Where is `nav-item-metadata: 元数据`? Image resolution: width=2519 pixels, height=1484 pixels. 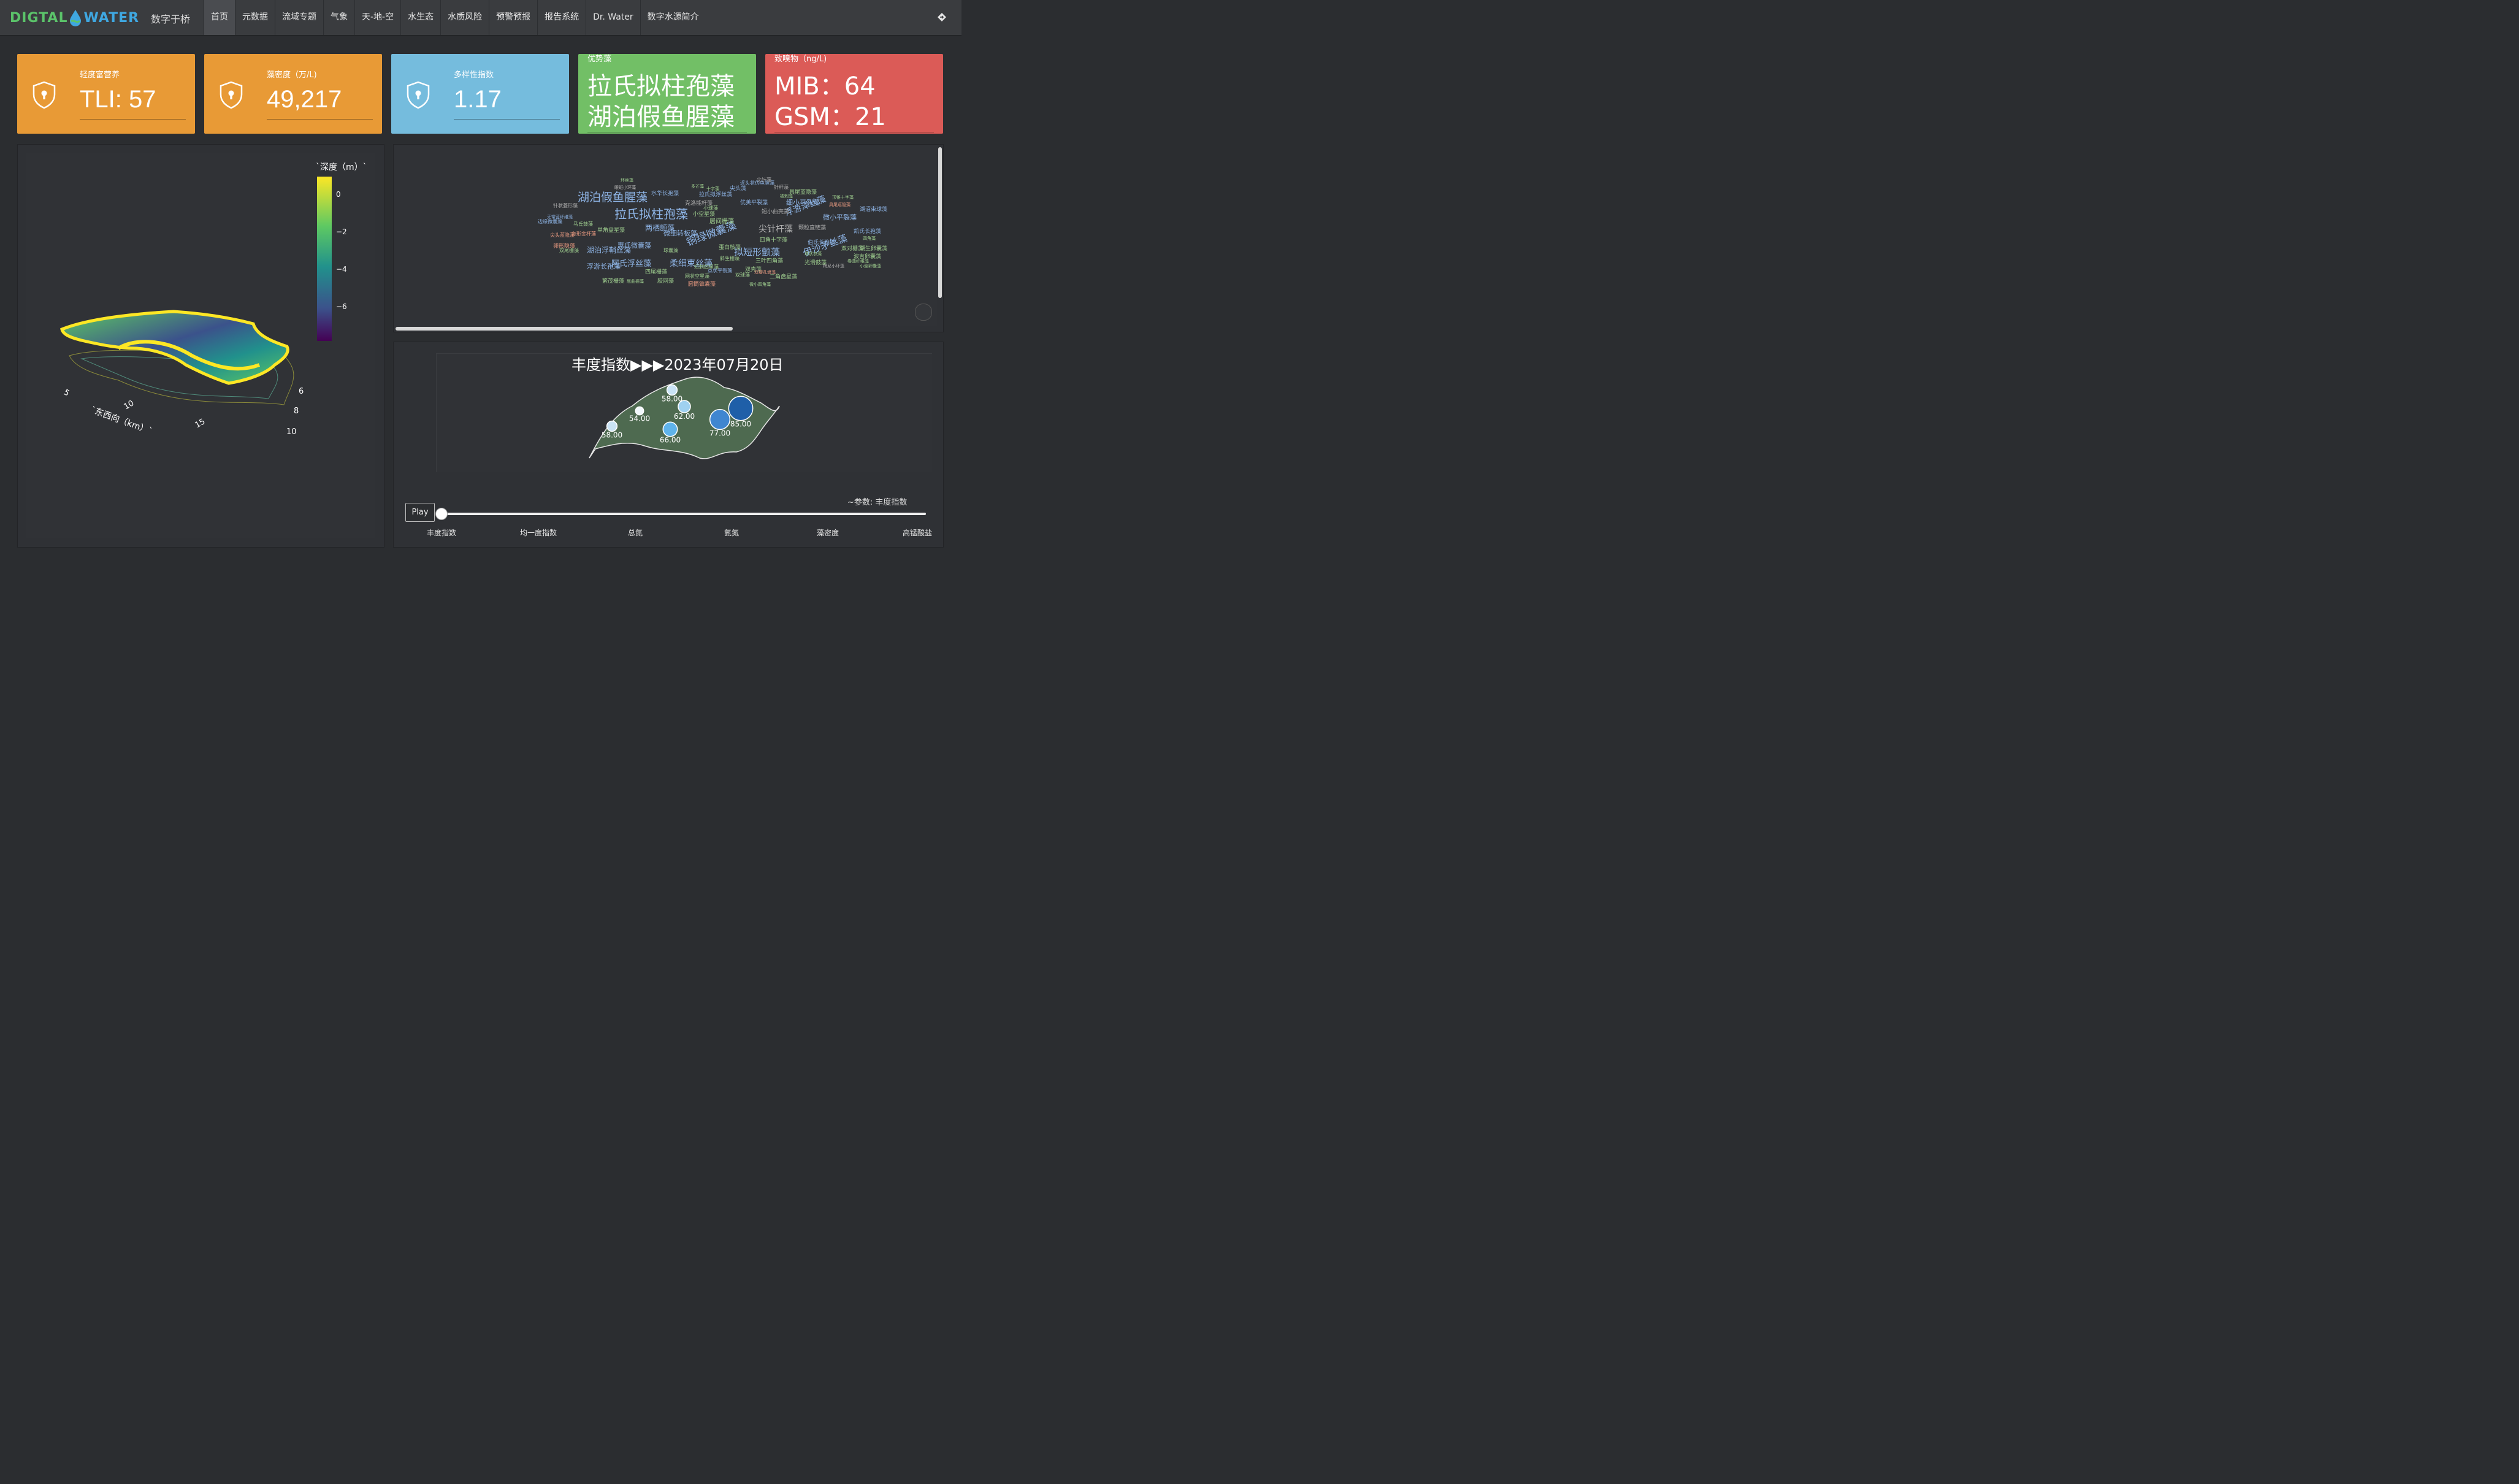
nav-item-metadata: 元数据 is located at coordinates (255, 17).